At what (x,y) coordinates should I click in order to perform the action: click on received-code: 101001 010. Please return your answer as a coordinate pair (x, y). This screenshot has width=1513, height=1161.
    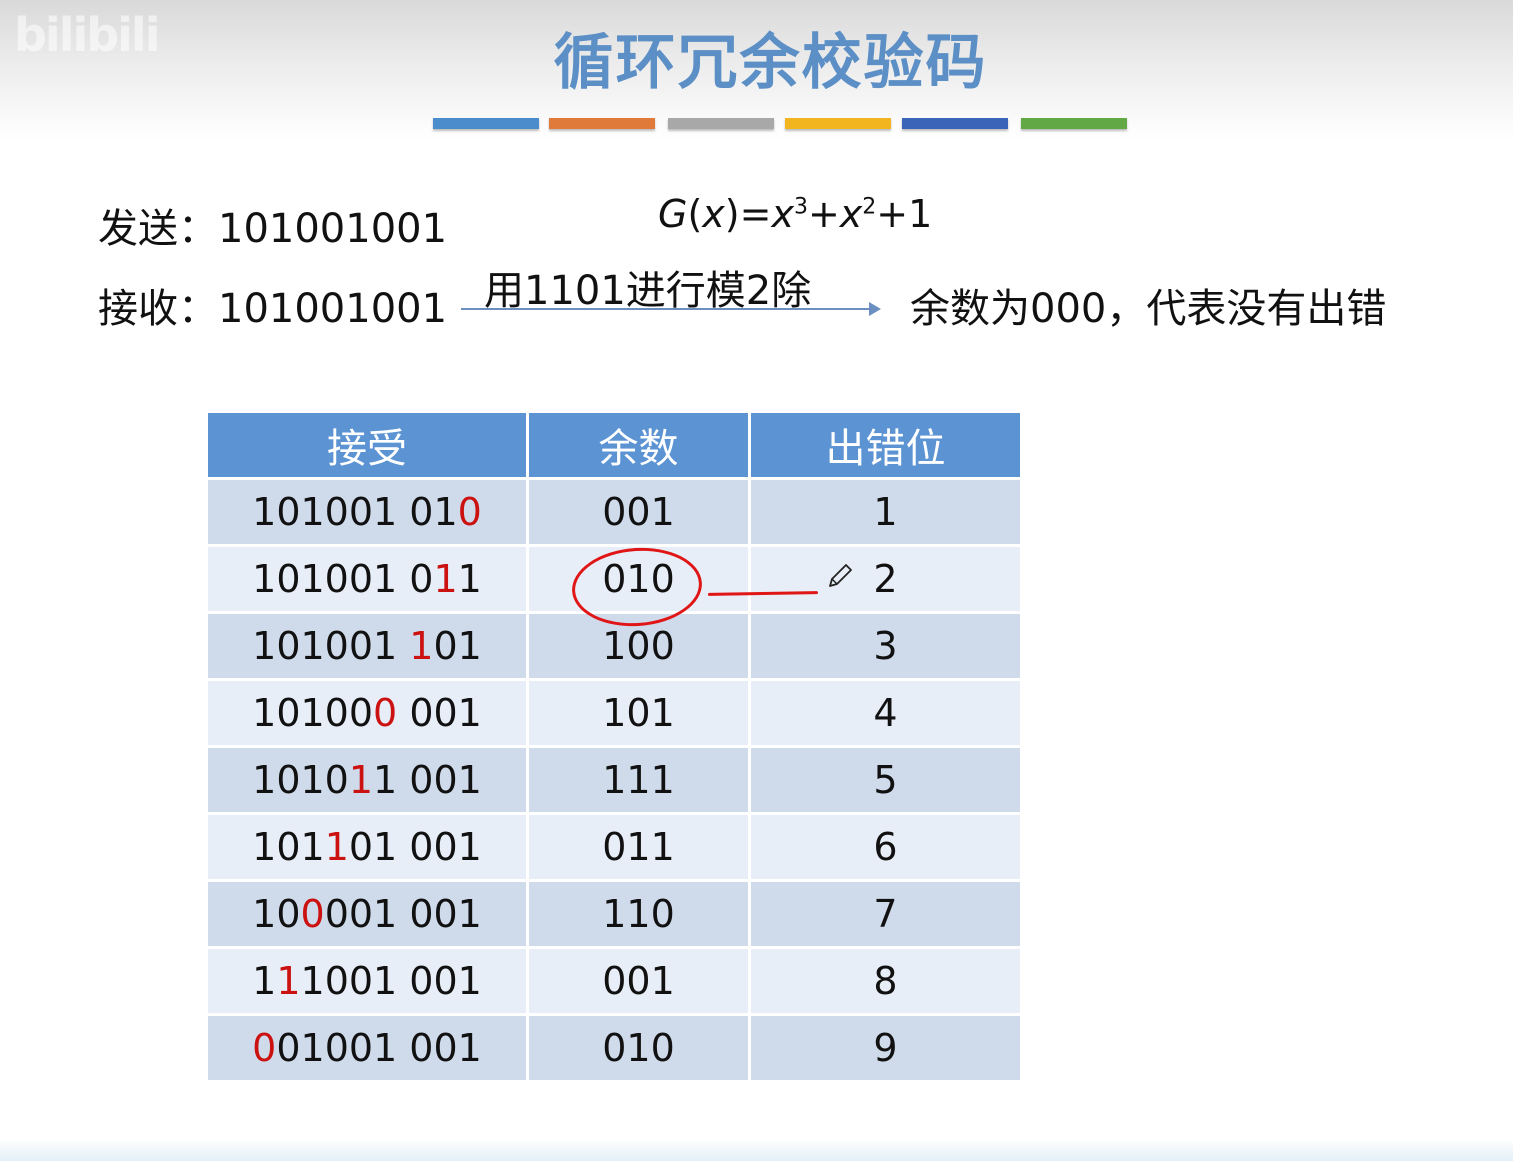
    Looking at the image, I should click on (367, 512).